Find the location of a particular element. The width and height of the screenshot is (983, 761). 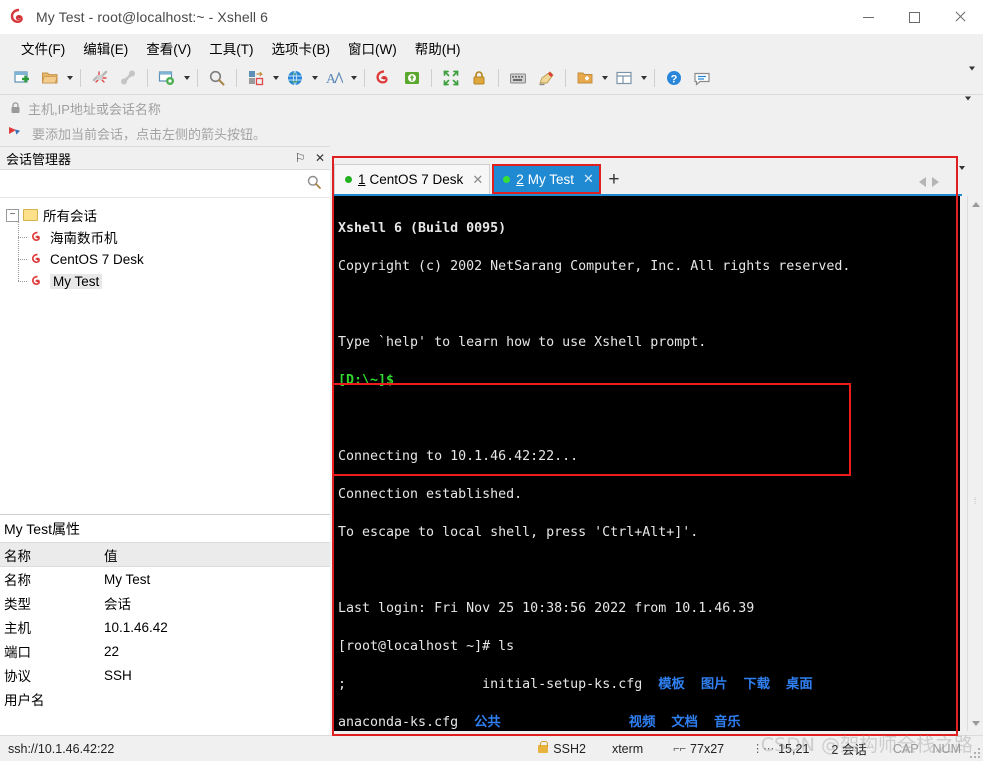

layout-arrange-icon is located at coordinates (256, 78).